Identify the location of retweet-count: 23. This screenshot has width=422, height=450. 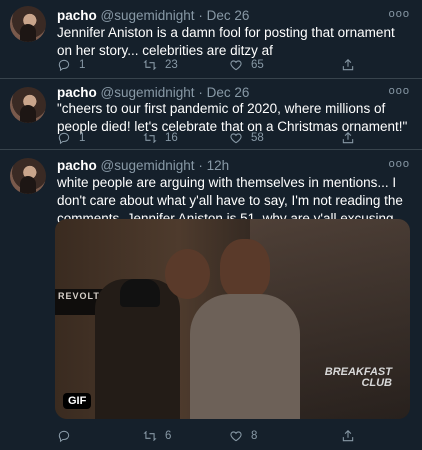
(171, 65).